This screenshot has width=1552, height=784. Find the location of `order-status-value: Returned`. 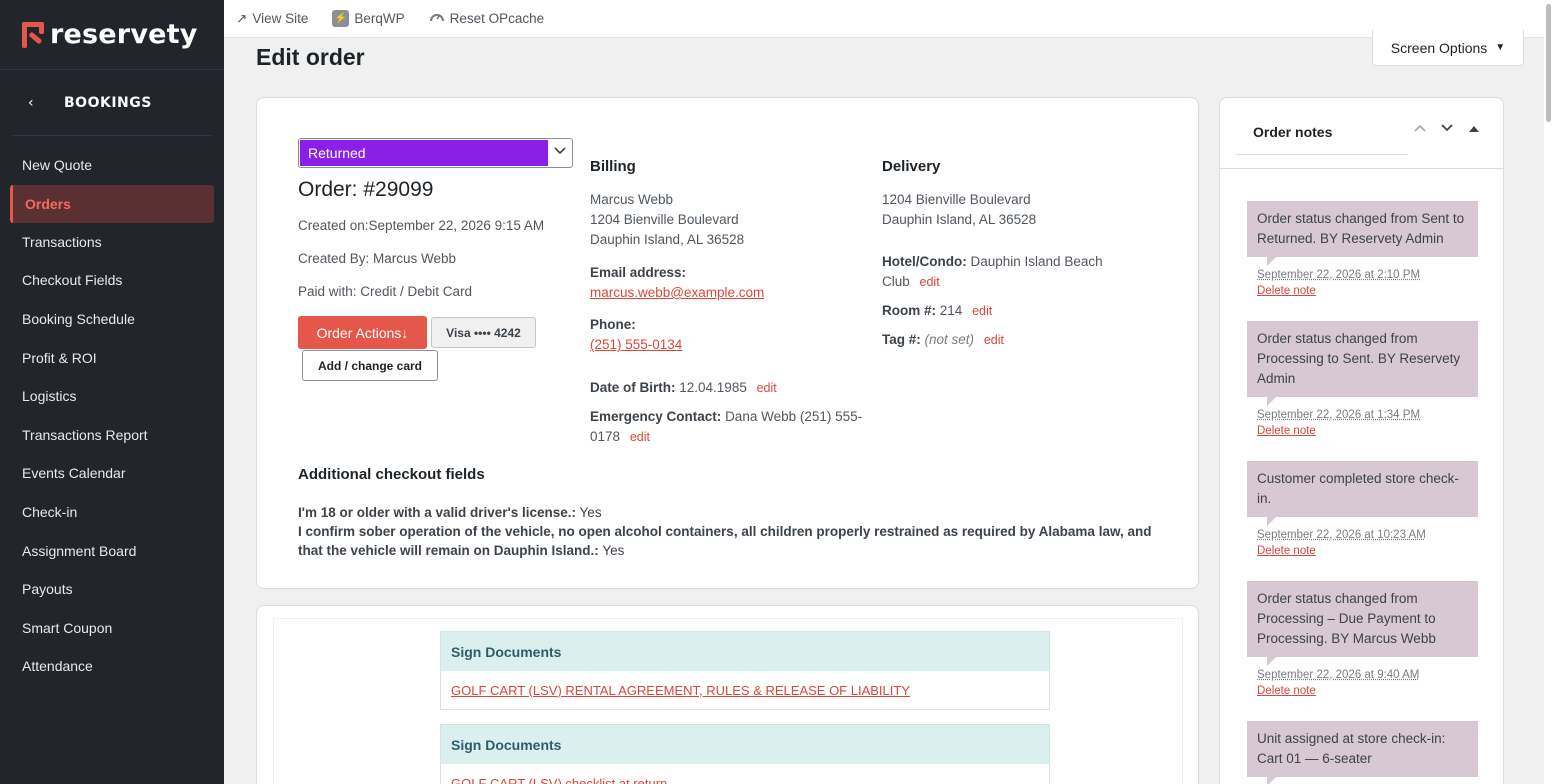

order-status-value: Returned is located at coordinates (424, 153).